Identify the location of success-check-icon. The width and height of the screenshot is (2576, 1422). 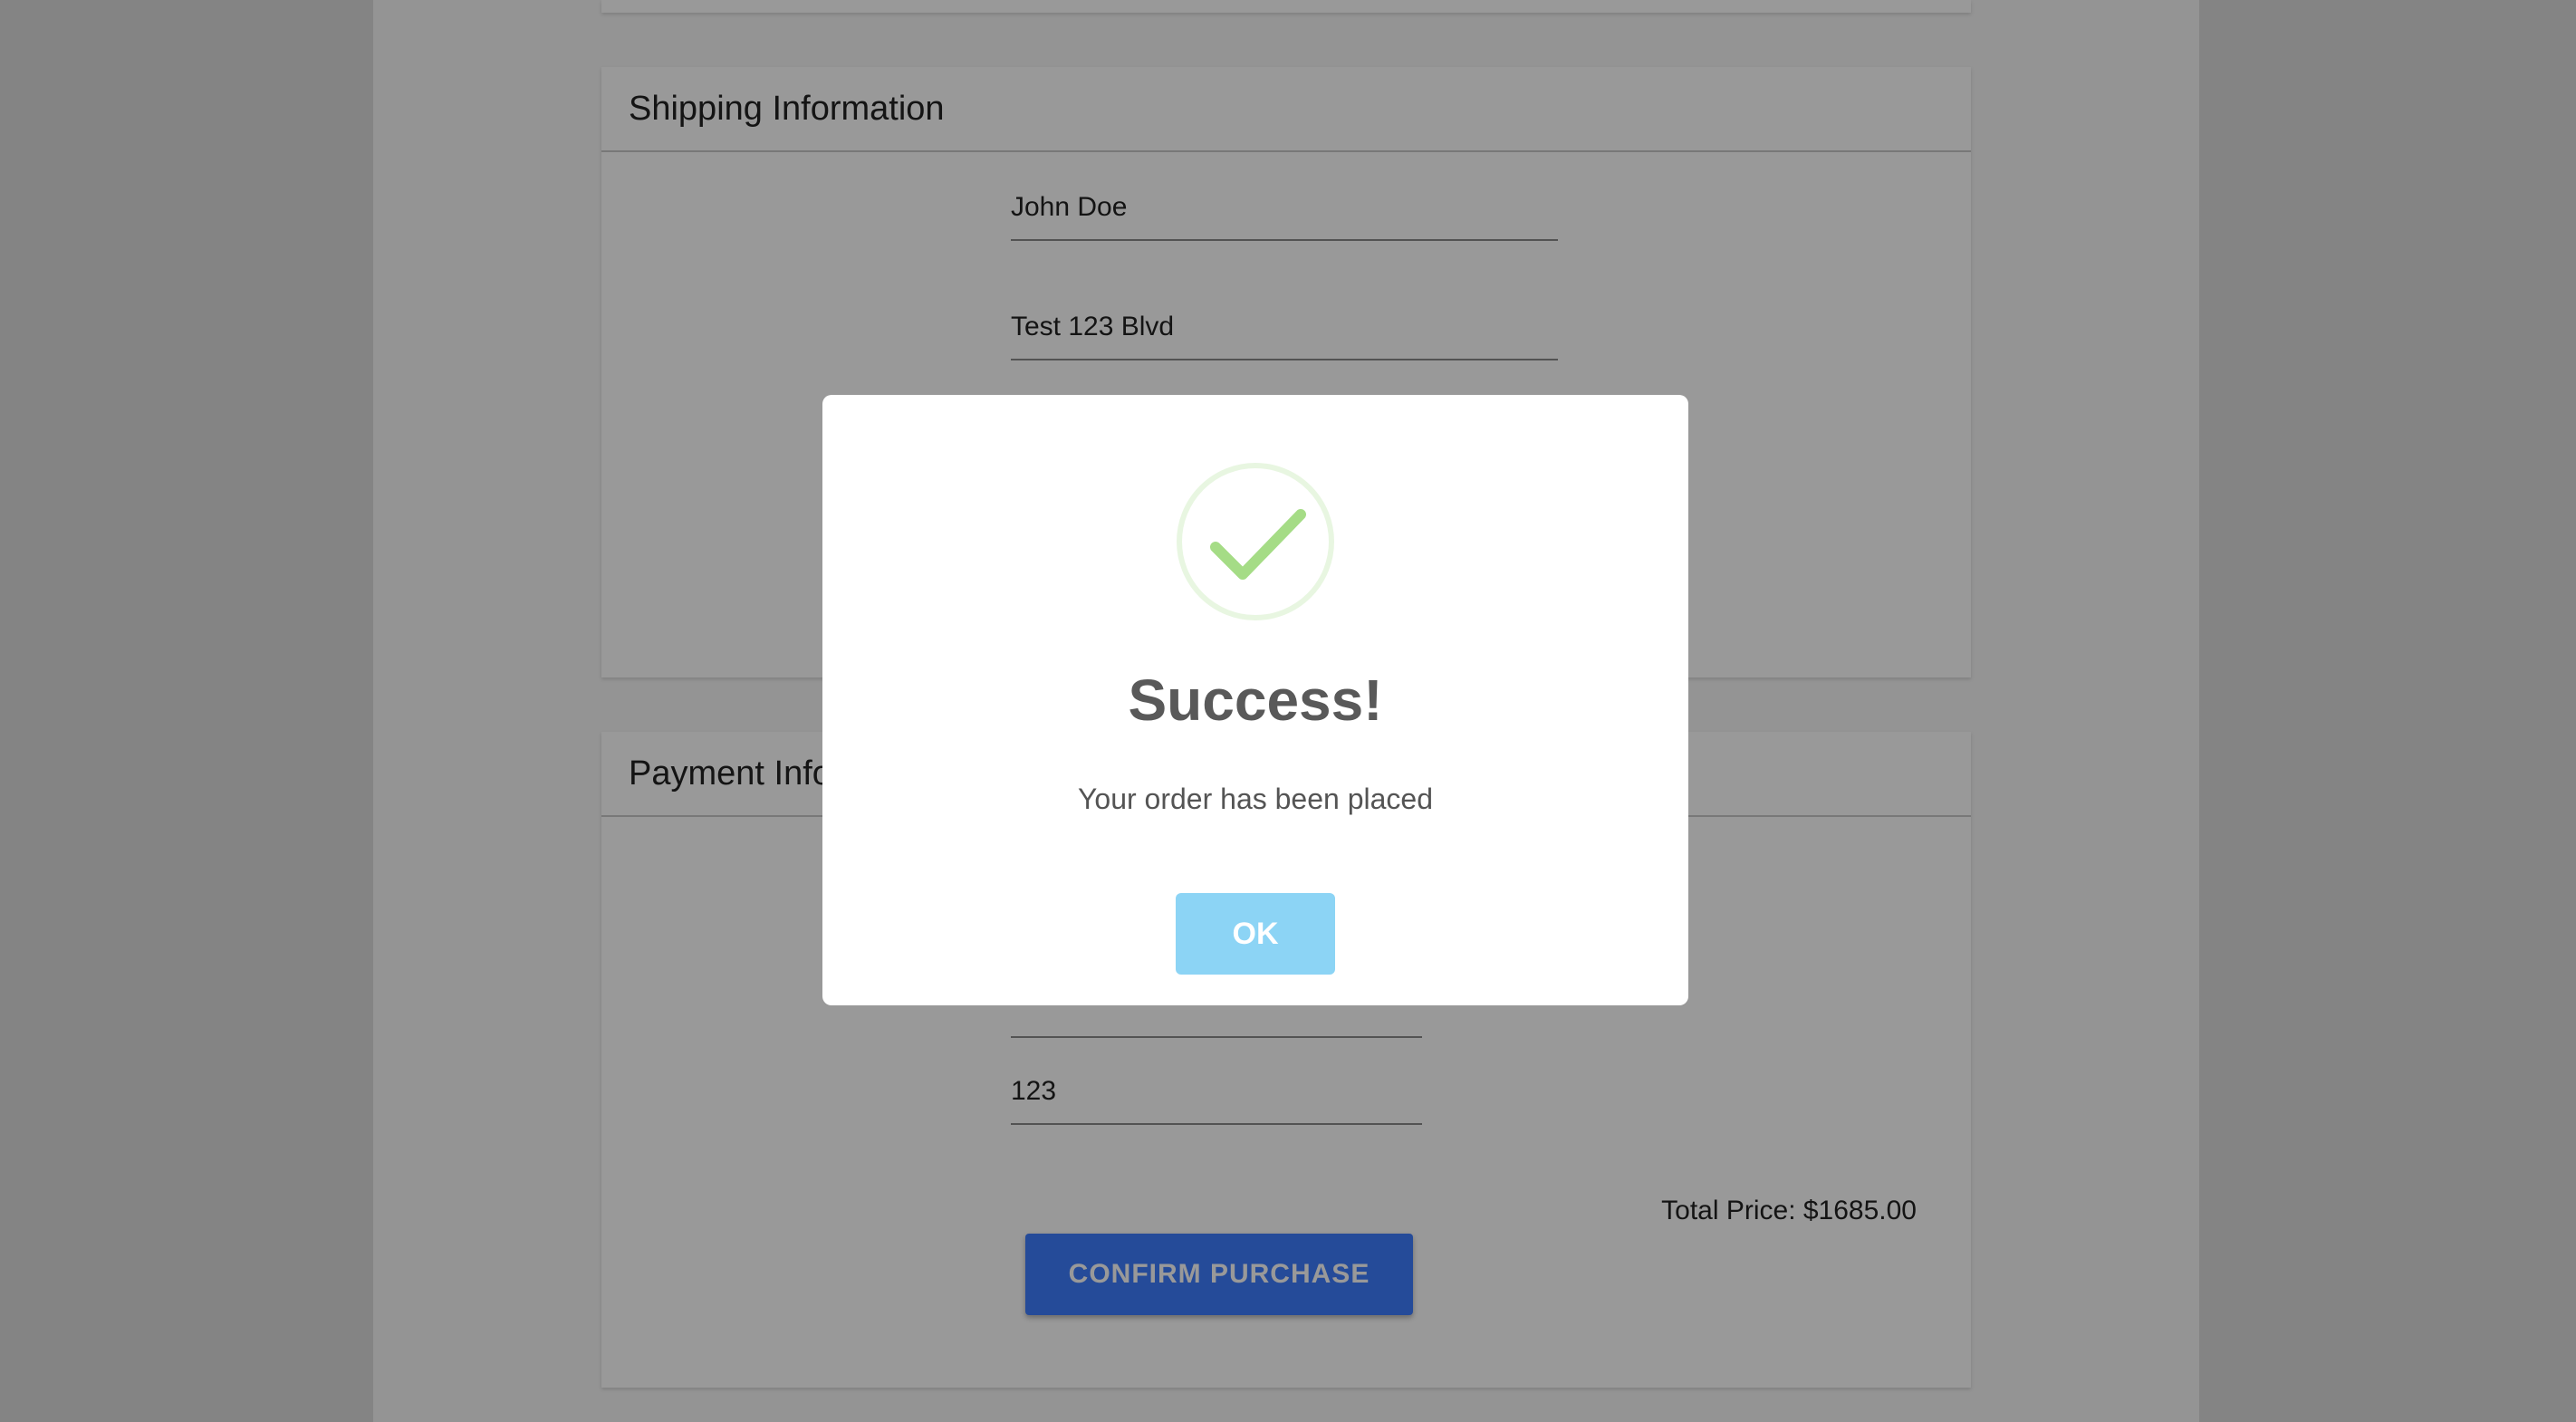
(1255, 541).